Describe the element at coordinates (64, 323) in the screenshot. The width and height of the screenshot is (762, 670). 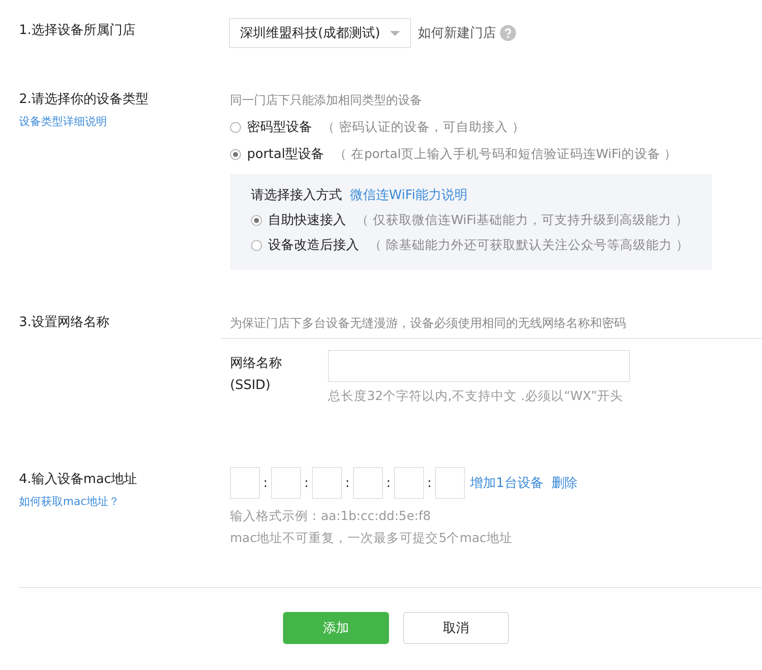
I see `section-title: 3.设置网络名称` at that location.